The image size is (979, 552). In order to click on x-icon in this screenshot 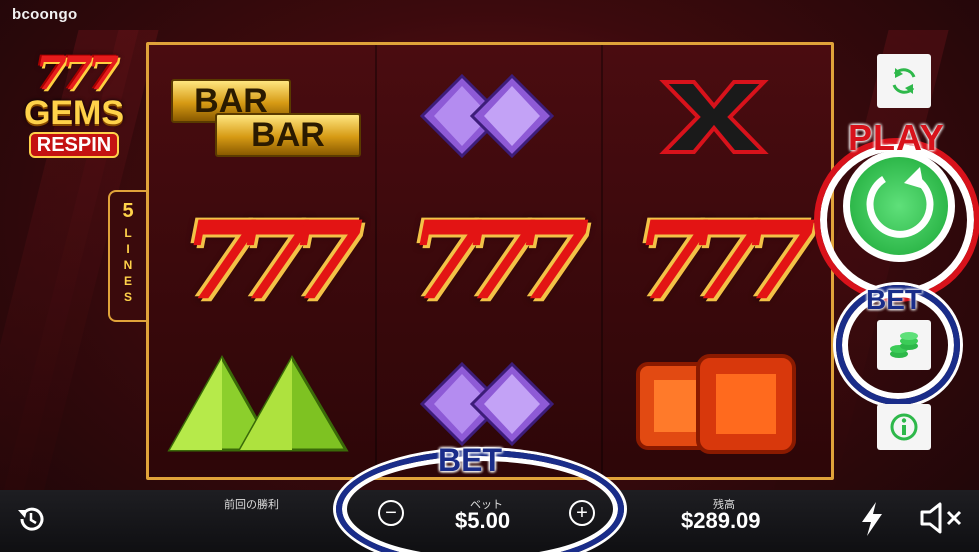, I will do `click(714, 117)`.